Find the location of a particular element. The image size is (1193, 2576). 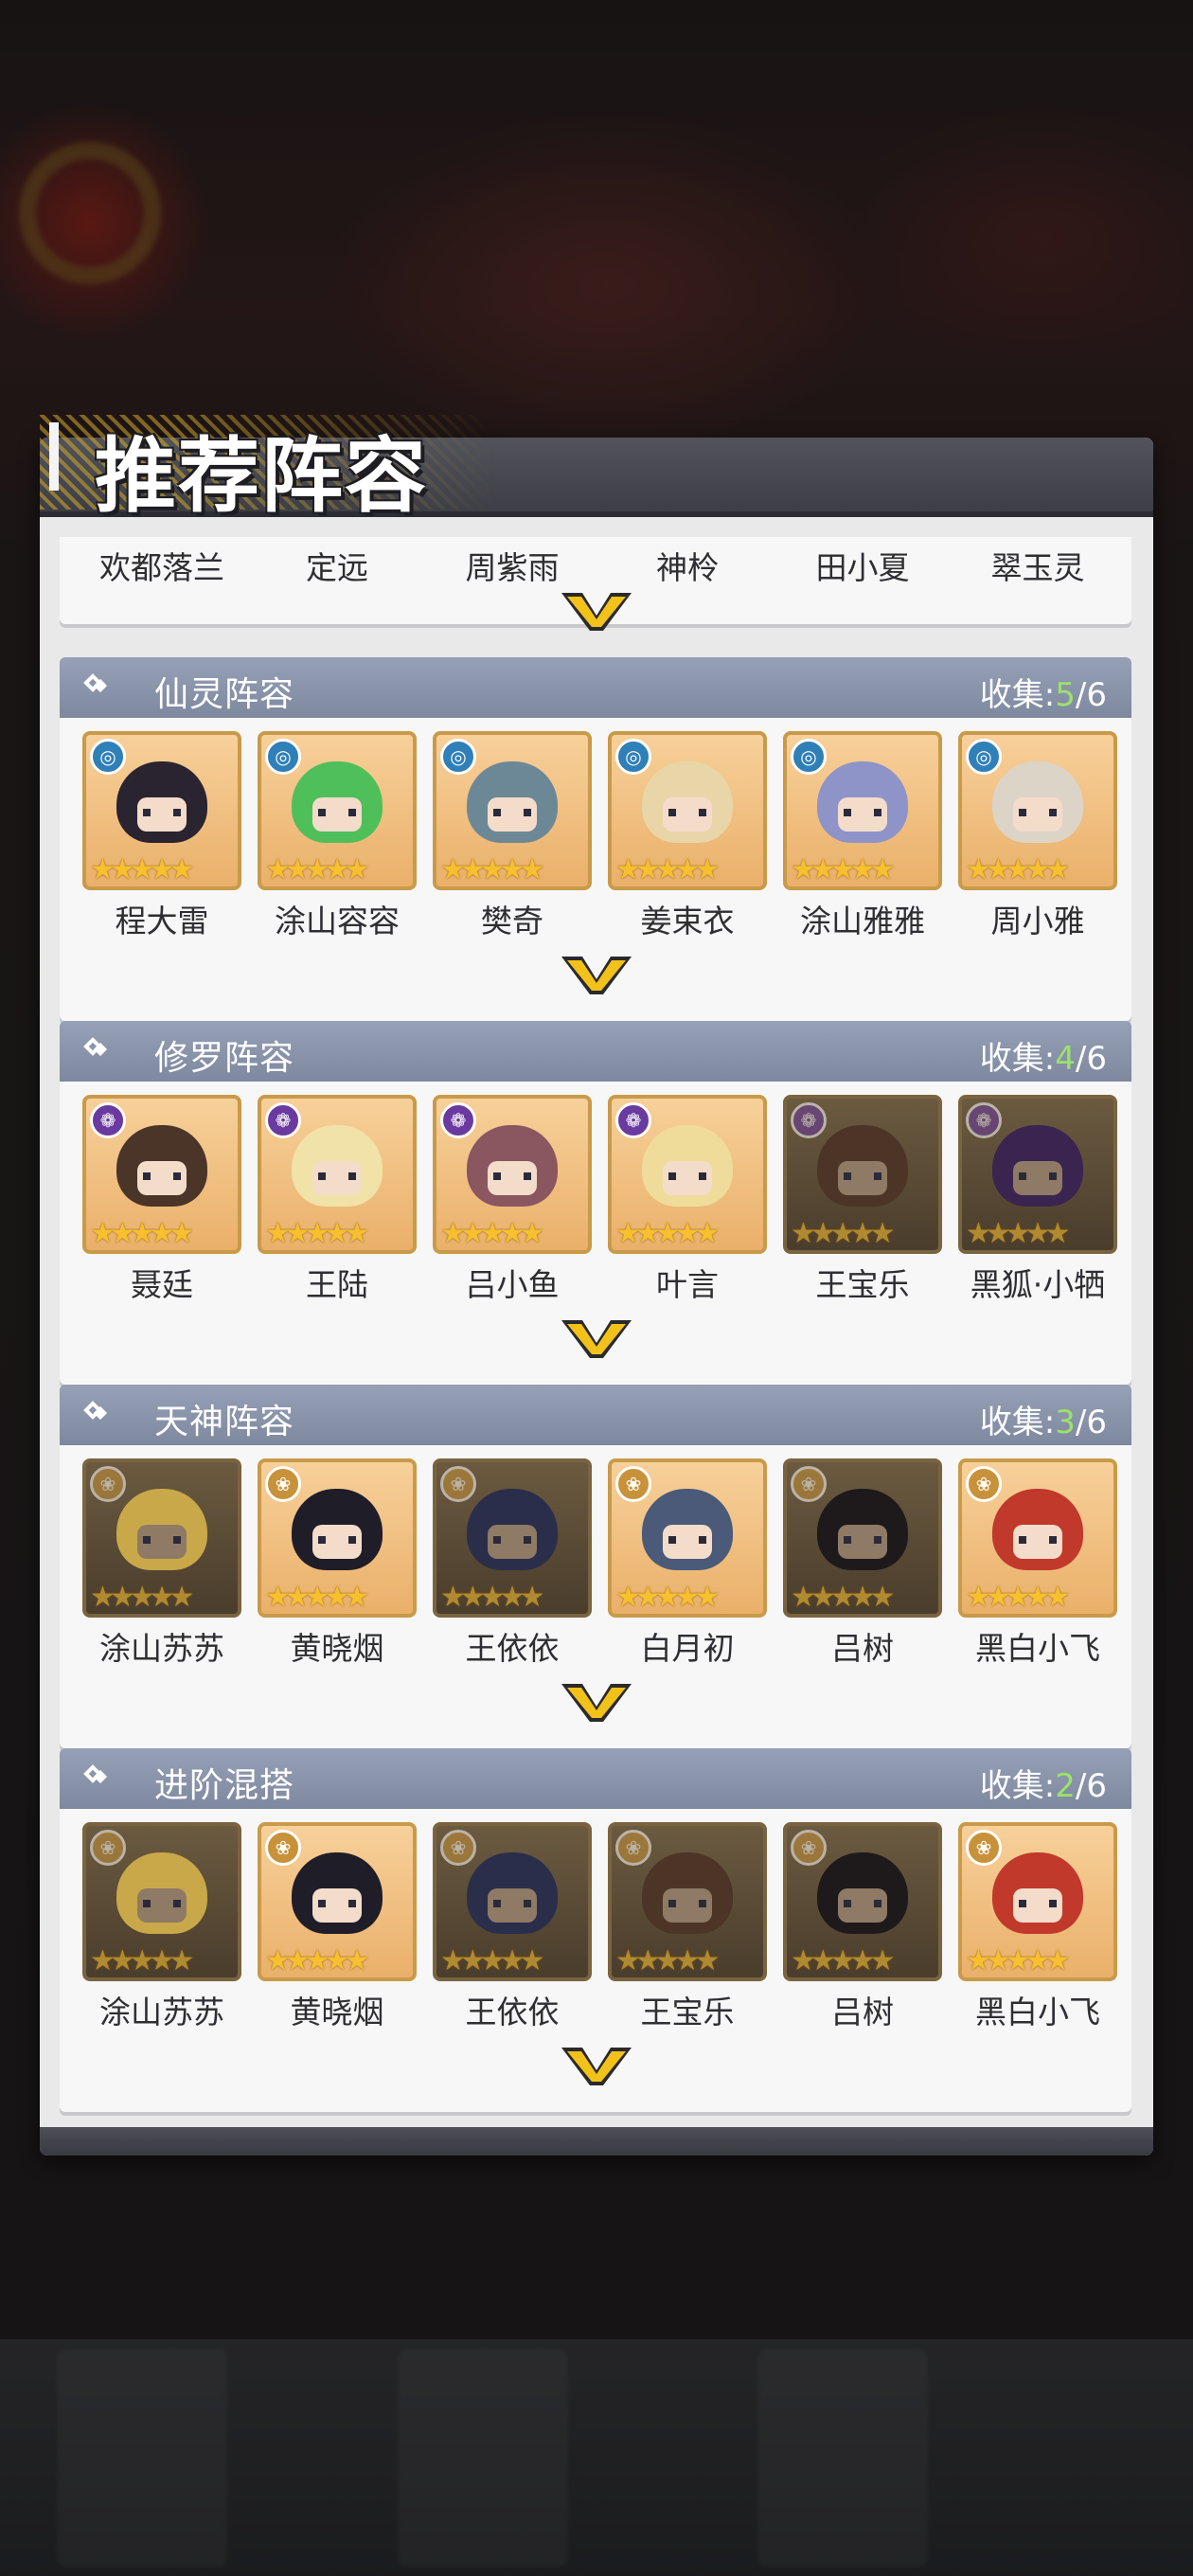

character-slot: ❁ ★★★★★ 吕小鱼 is located at coordinates (512, 1200).